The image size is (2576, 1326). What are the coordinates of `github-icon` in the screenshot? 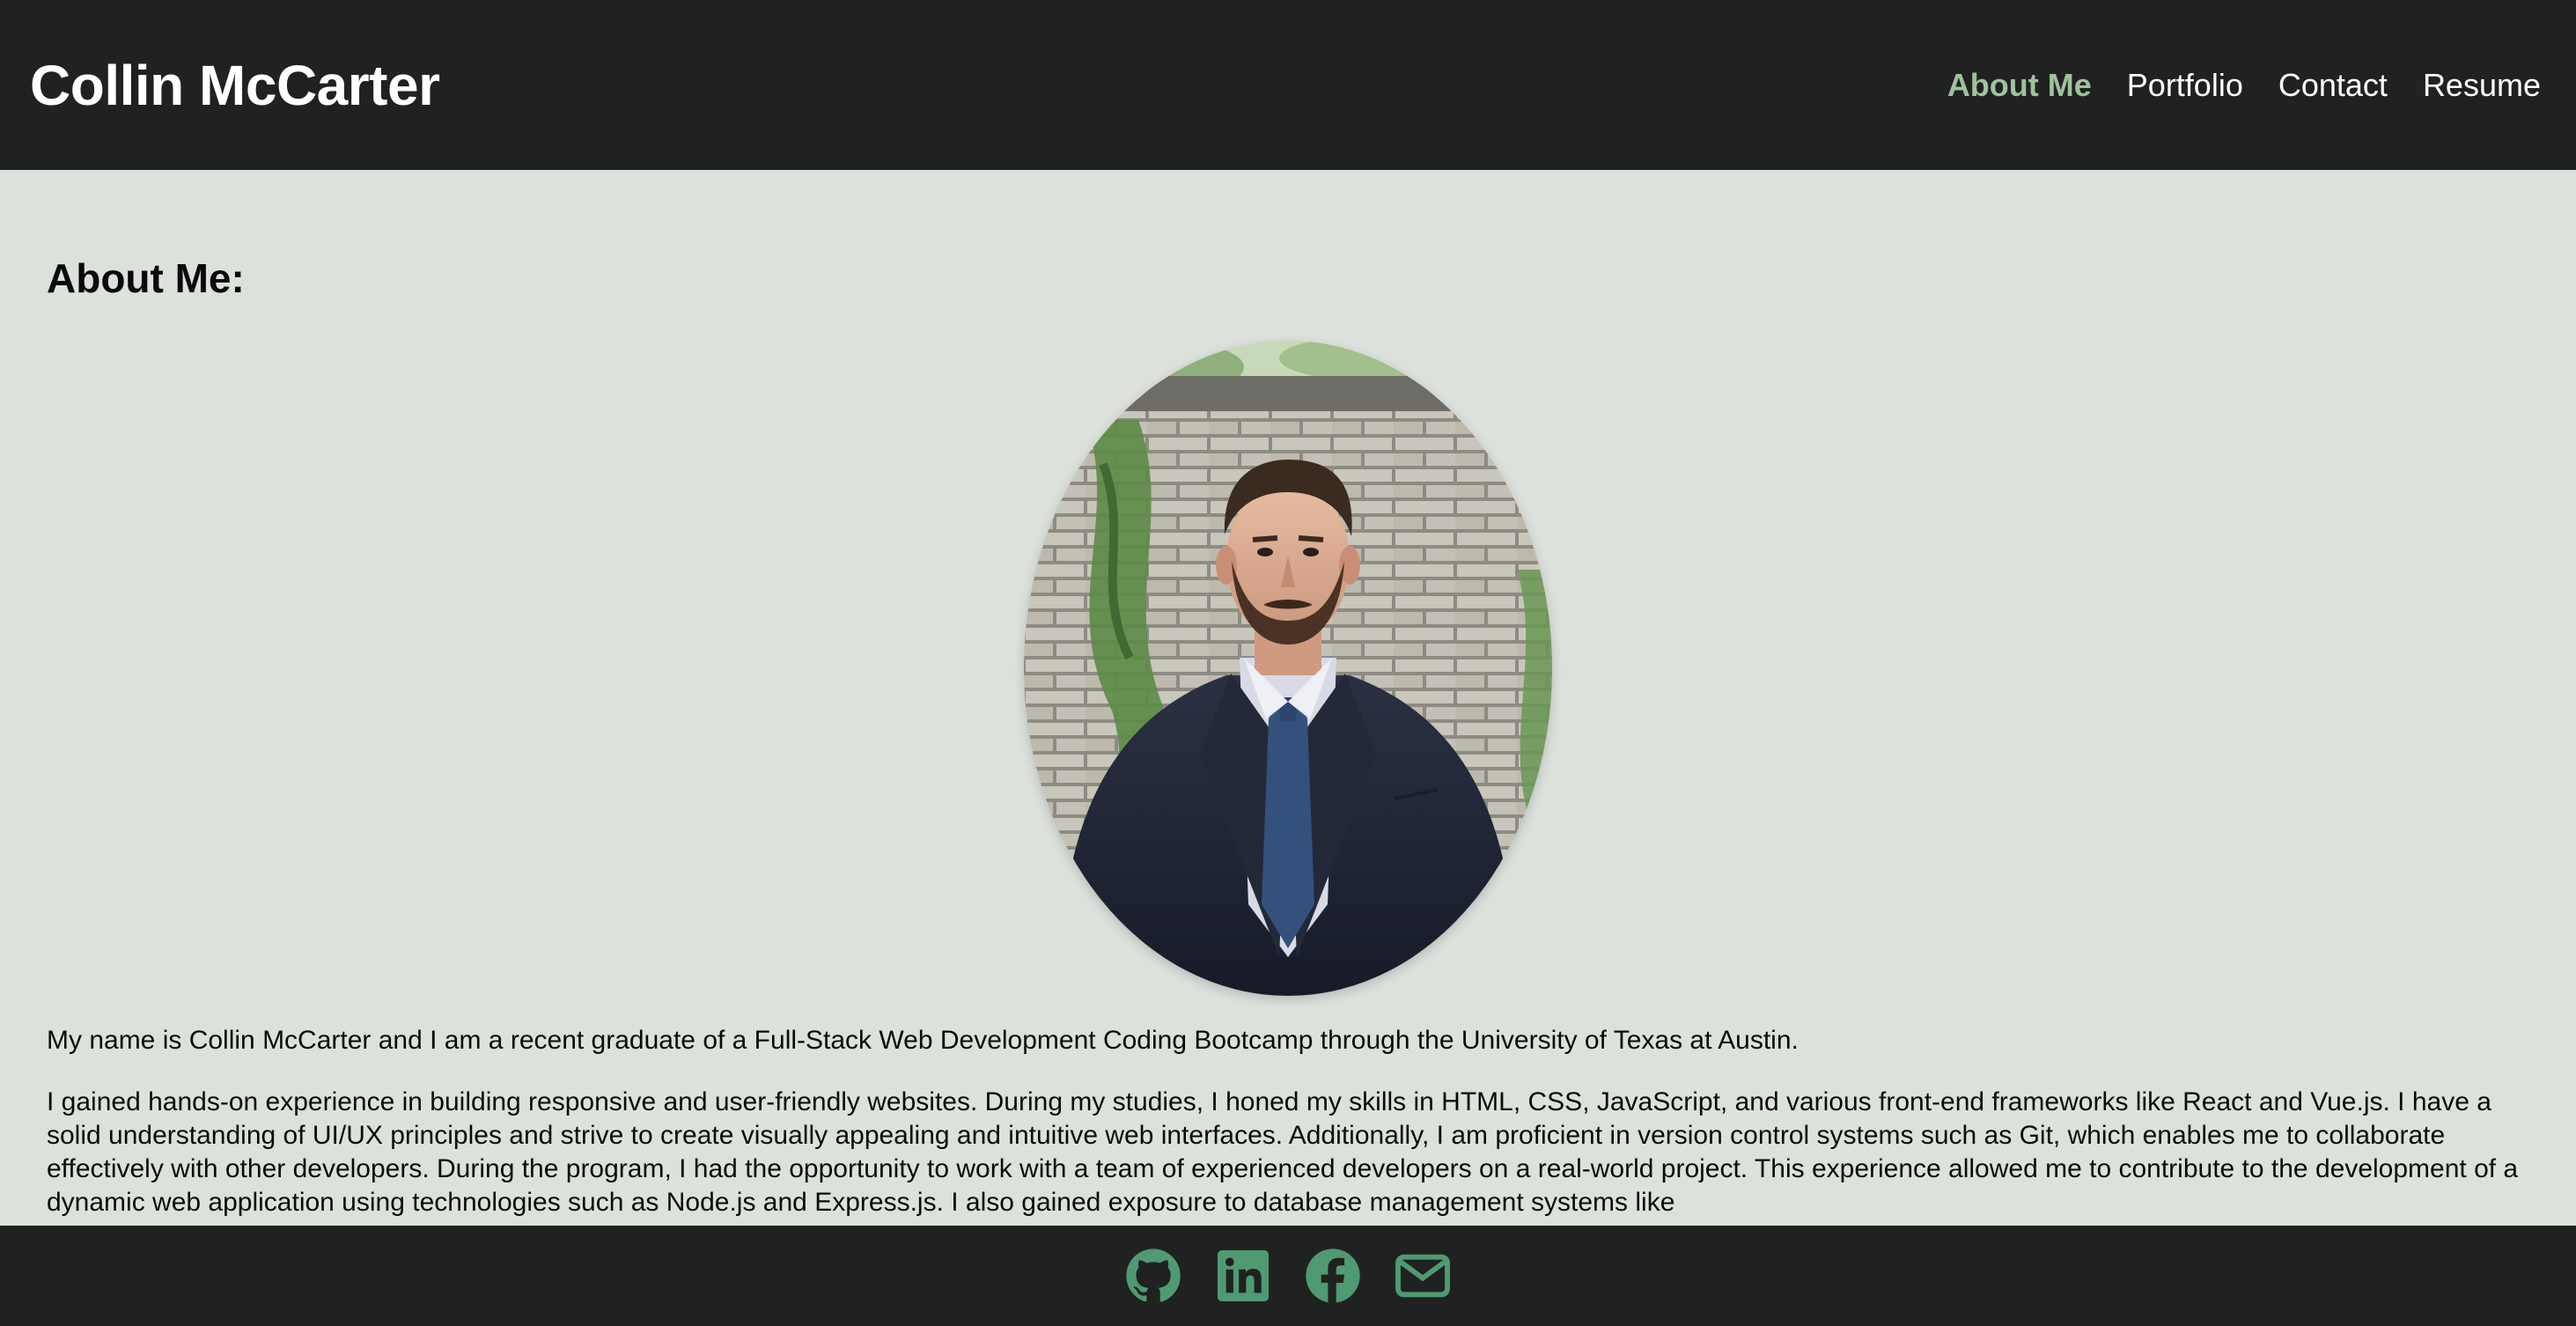 It's located at (1153, 1276).